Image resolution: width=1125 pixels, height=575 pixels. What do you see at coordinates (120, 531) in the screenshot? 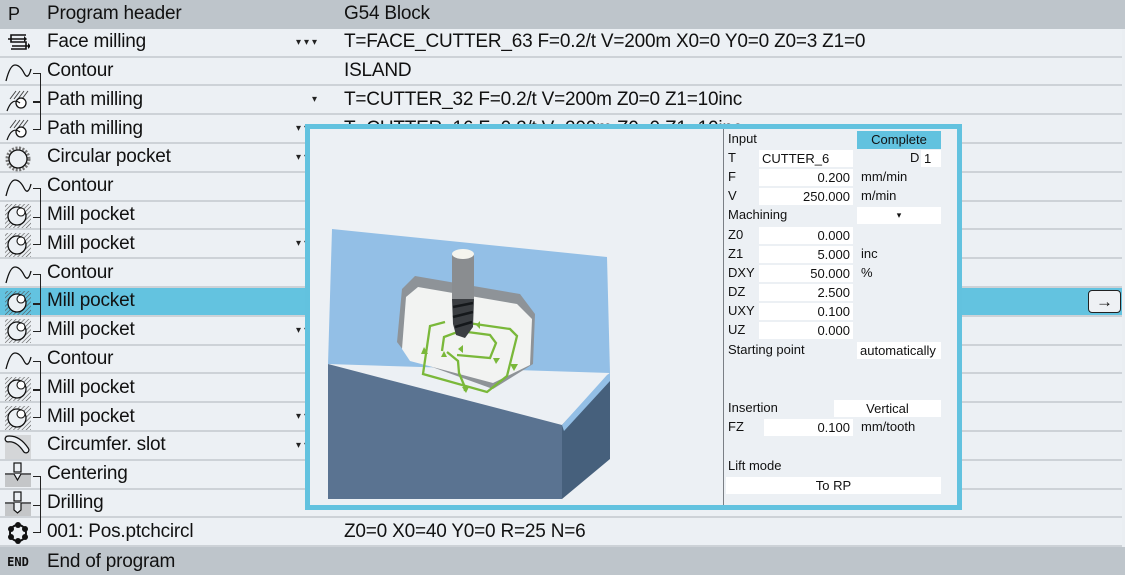
I see `block-name: 001: Pos.ptchcircl` at bounding box center [120, 531].